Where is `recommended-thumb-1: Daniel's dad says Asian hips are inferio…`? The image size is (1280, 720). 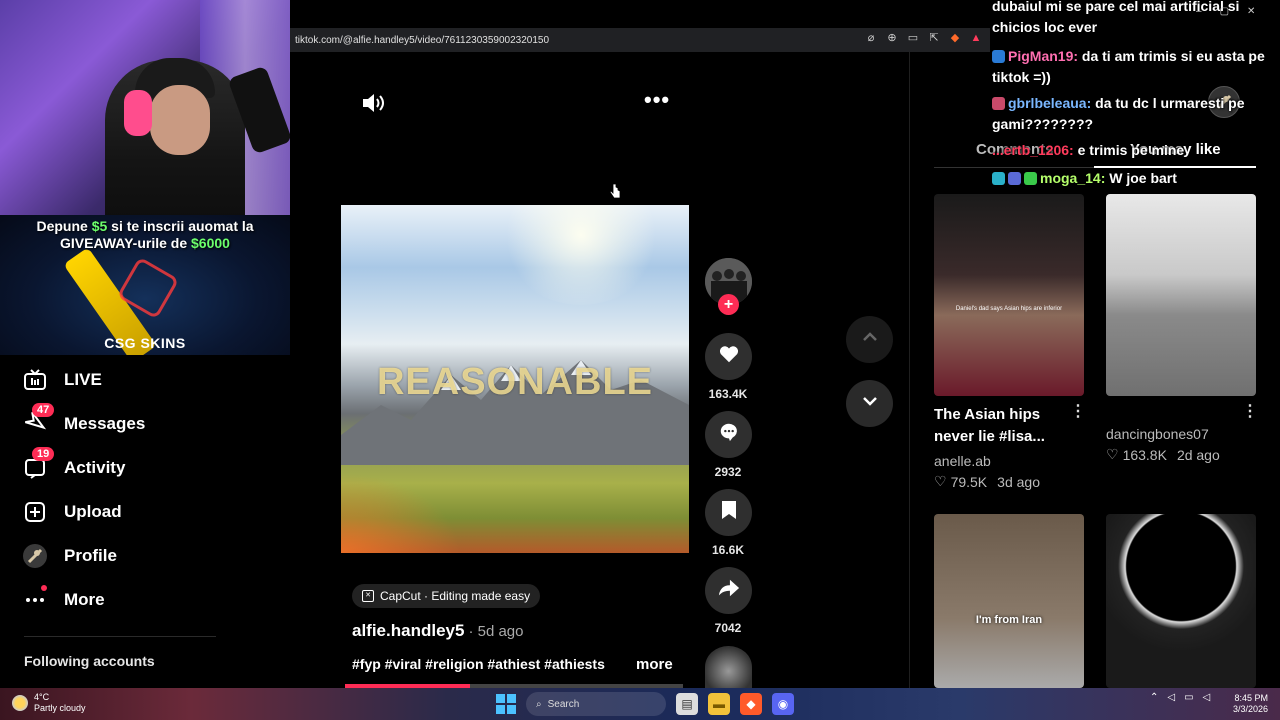 recommended-thumb-1: Daniel's dad says Asian hips are inferio… is located at coordinates (1009, 295).